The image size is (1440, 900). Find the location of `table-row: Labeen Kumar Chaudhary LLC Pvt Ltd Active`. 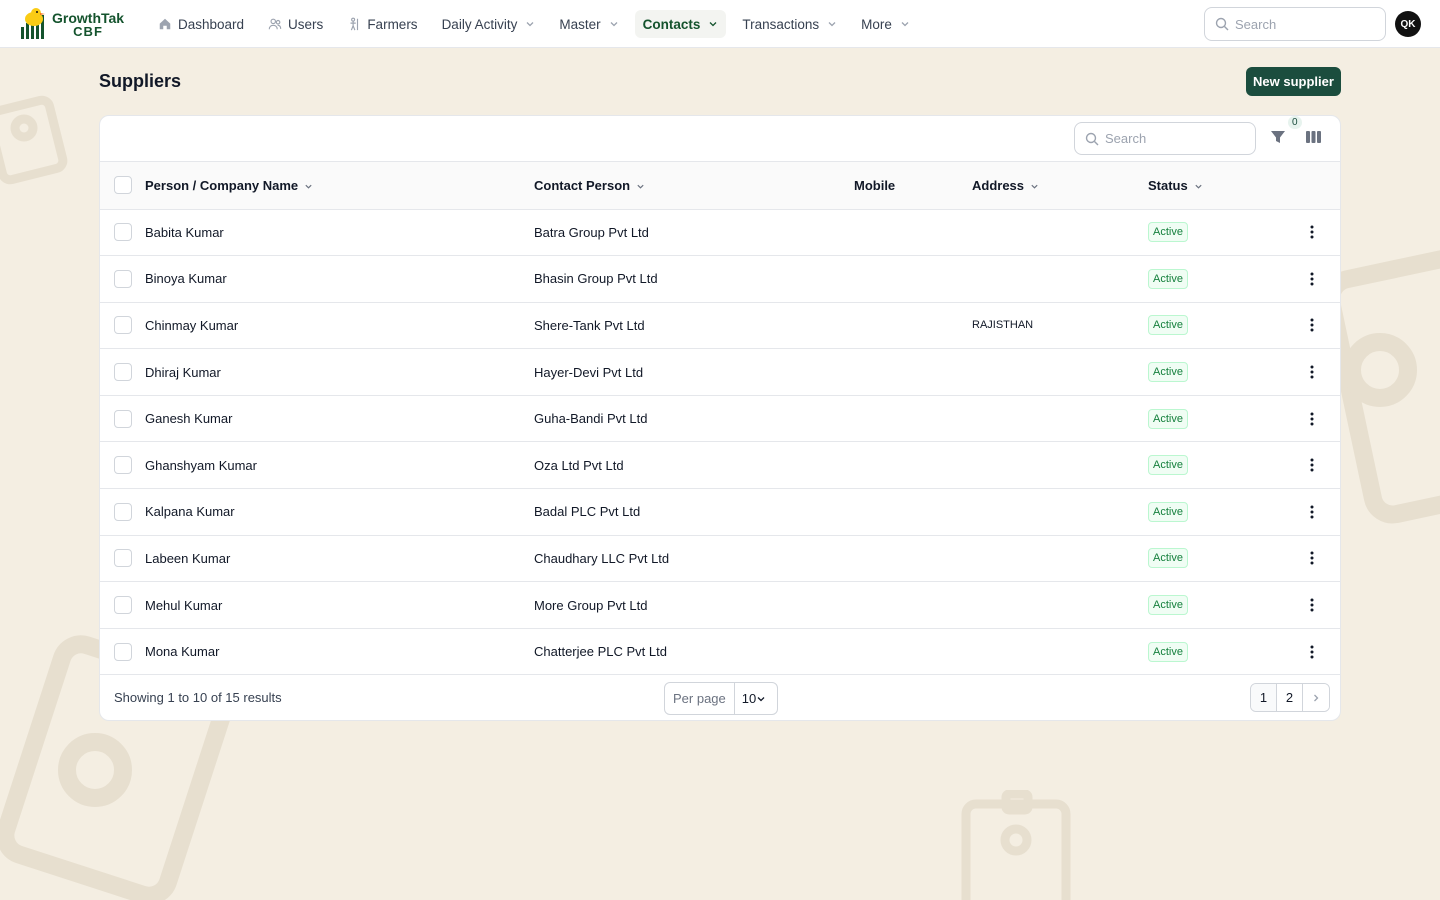

table-row: Labeen Kumar Chaudhary LLC Pvt Ltd Active is located at coordinates (720, 558).